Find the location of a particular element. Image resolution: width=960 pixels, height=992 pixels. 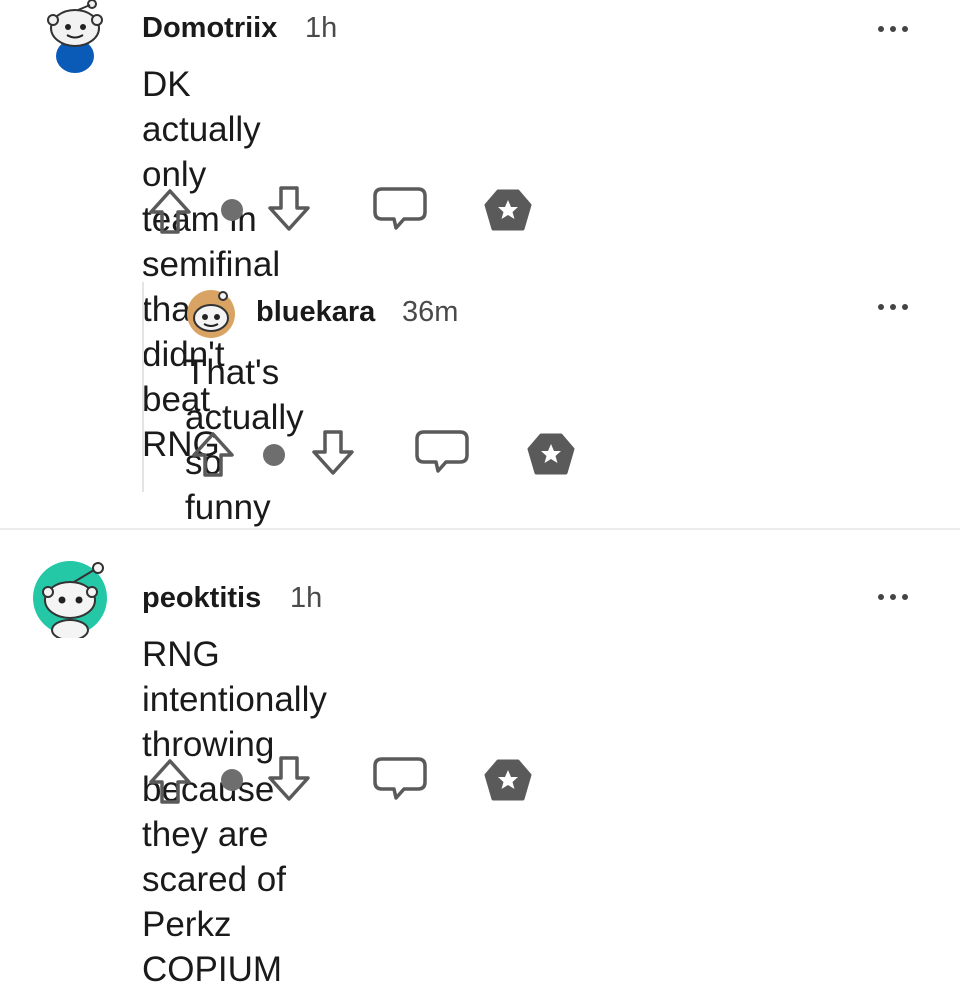

comment-body-line: scared of Perkz COPIUM is located at coordinates (214, 924).